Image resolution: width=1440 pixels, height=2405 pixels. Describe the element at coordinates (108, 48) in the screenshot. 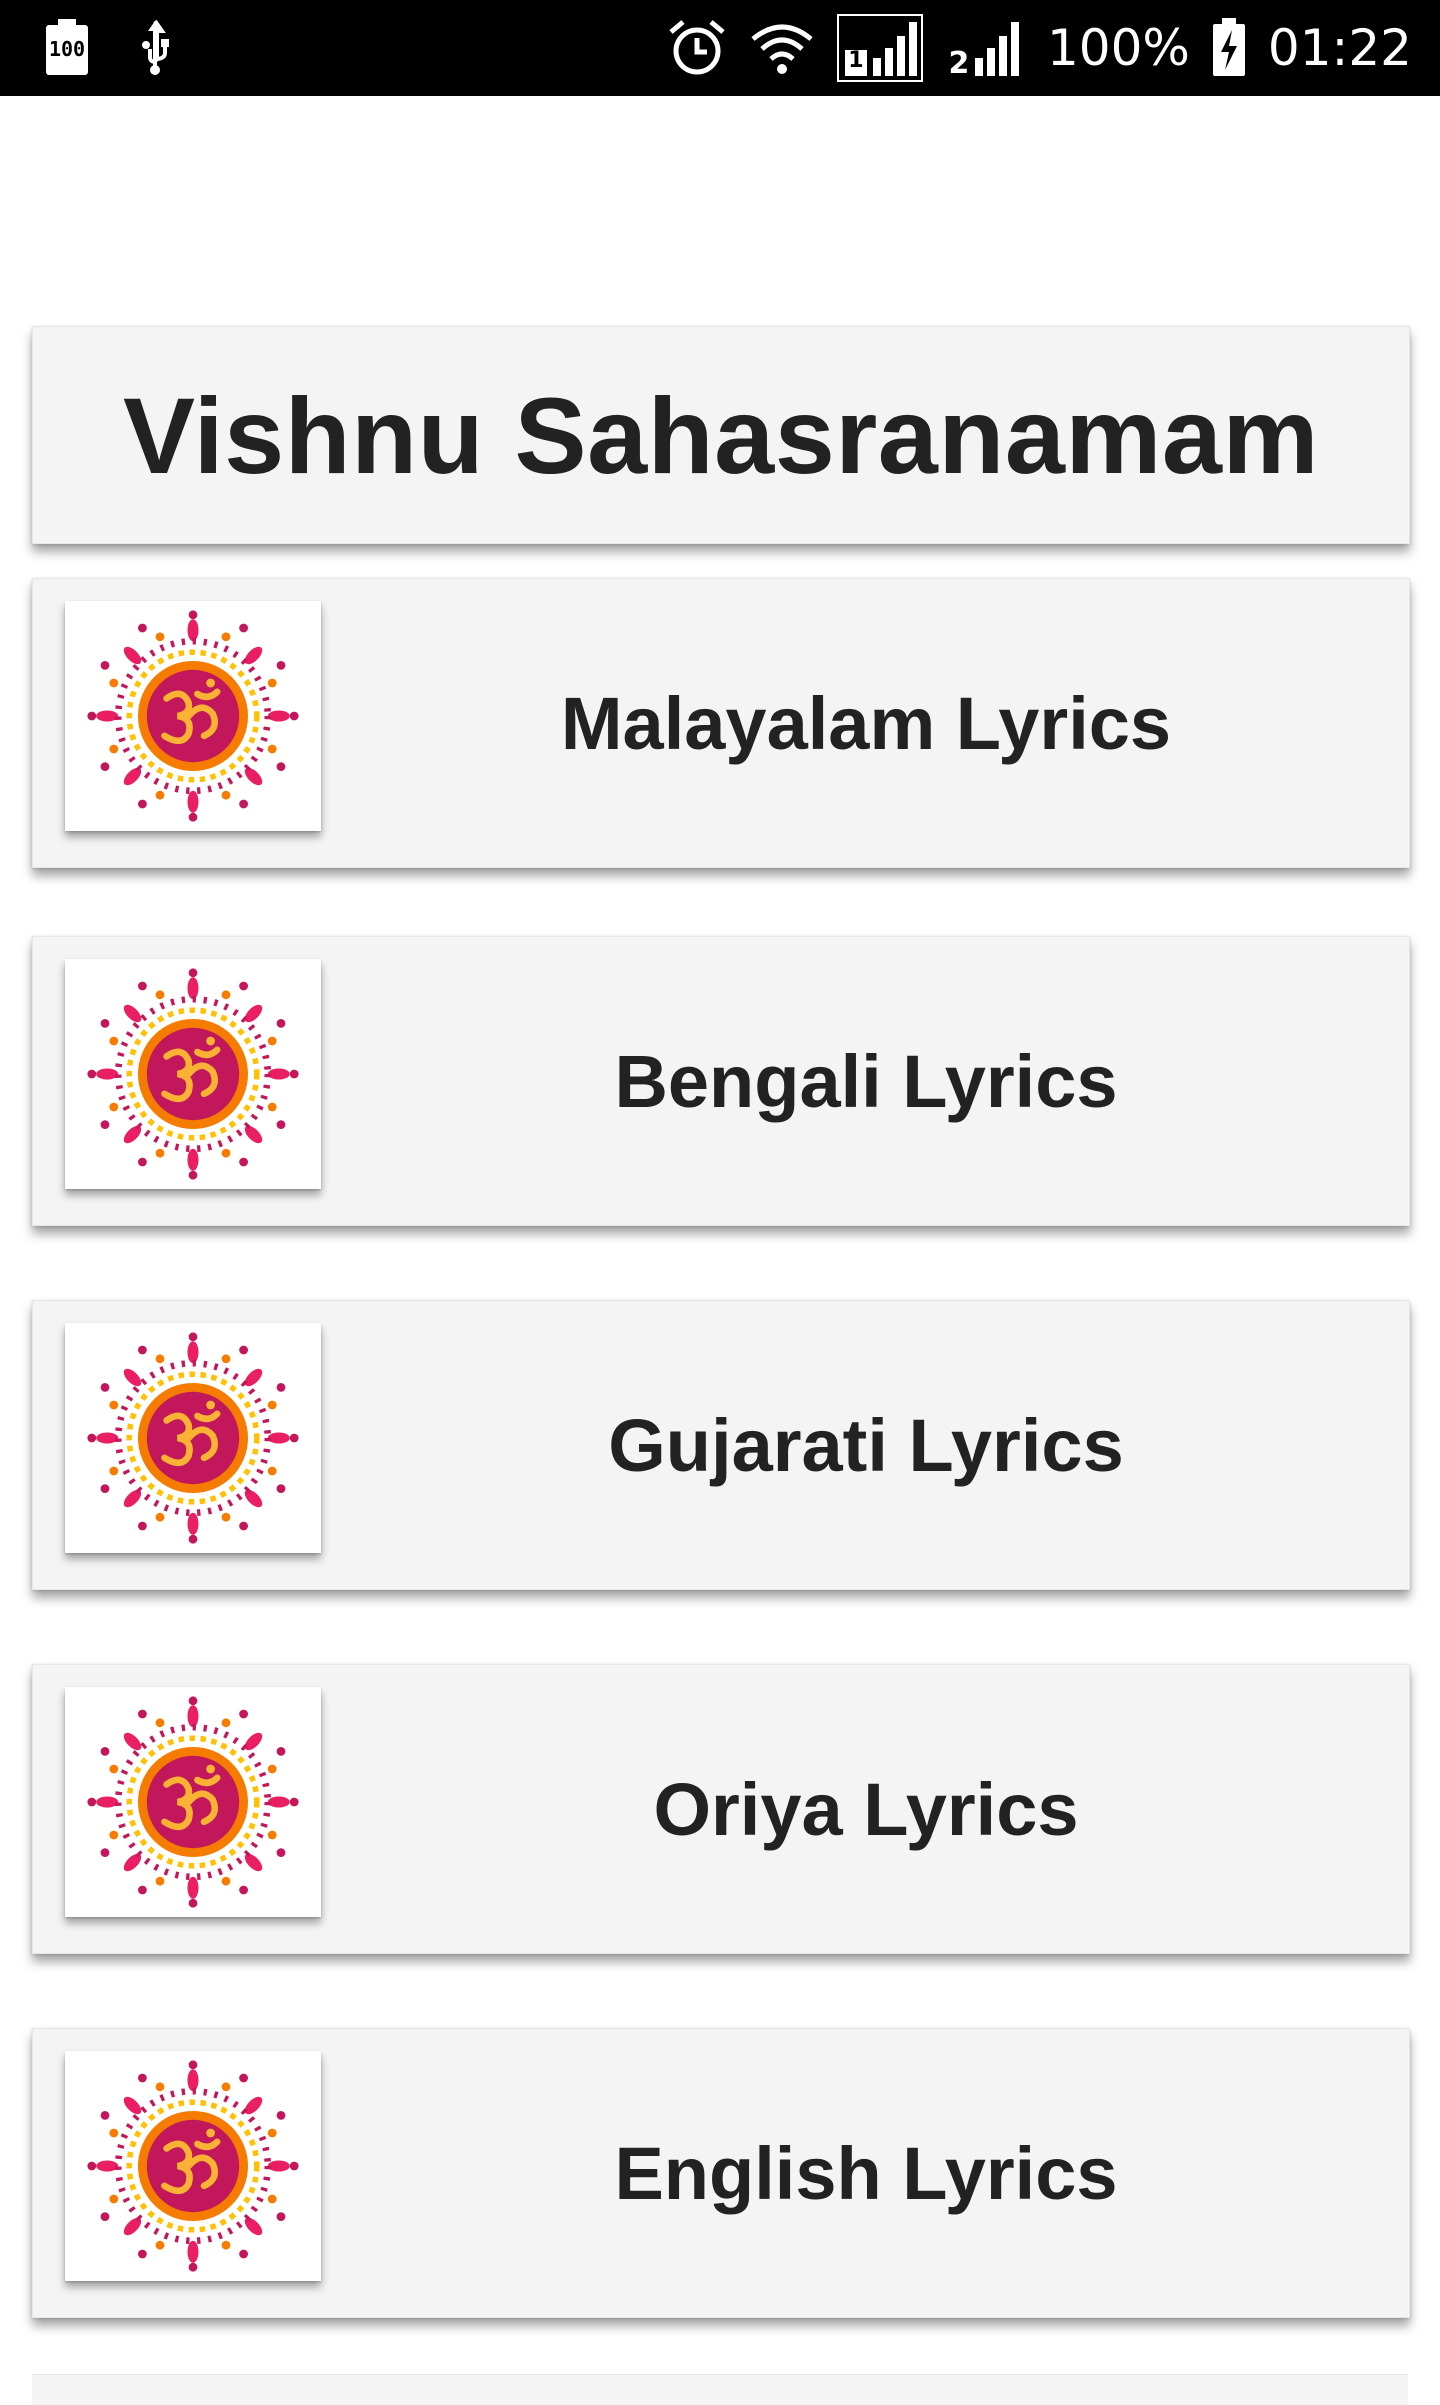

I see `status-bar-left: 100` at that location.